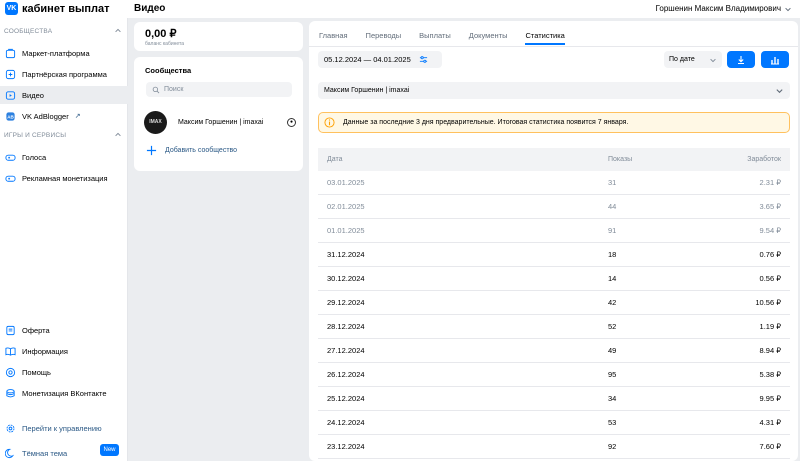 This screenshot has width=800, height=461. What do you see at coordinates (545, 38) in the screenshot?
I see `tab-statistics: Статистика` at bounding box center [545, 38].